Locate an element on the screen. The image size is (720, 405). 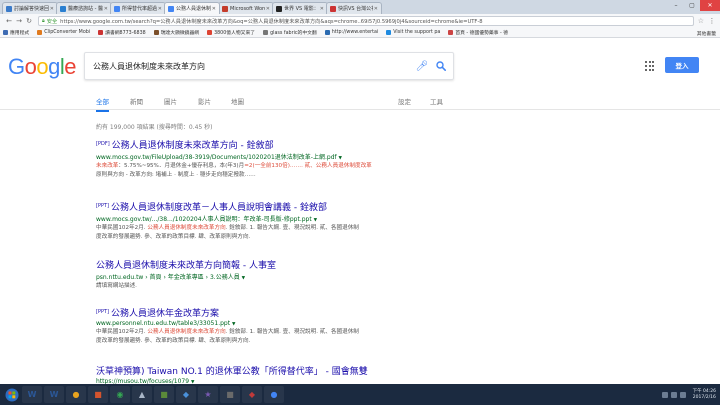
flag-icon is located at coordinates (682, 394).